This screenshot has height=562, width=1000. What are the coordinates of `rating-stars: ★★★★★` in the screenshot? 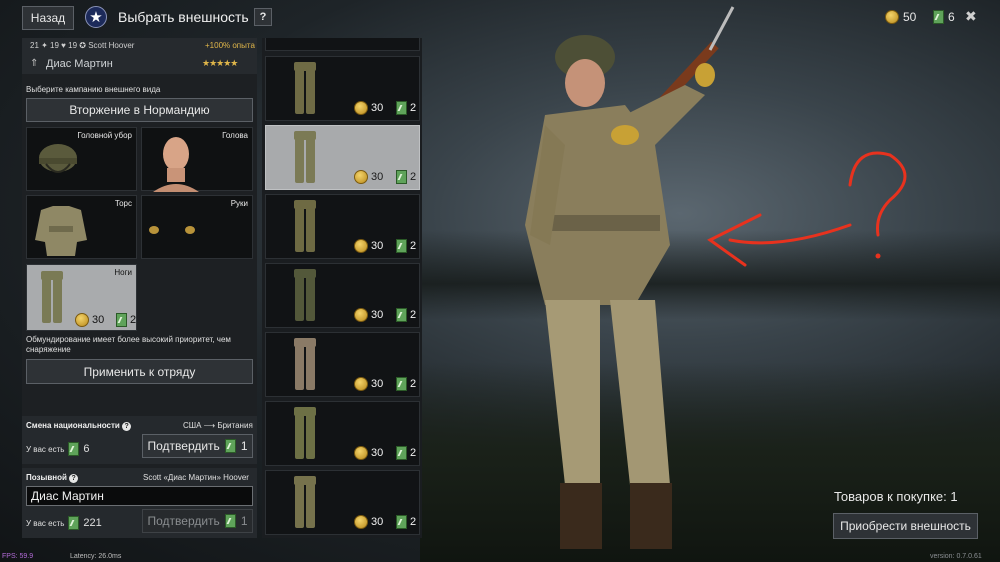 It's located at (220, 63).